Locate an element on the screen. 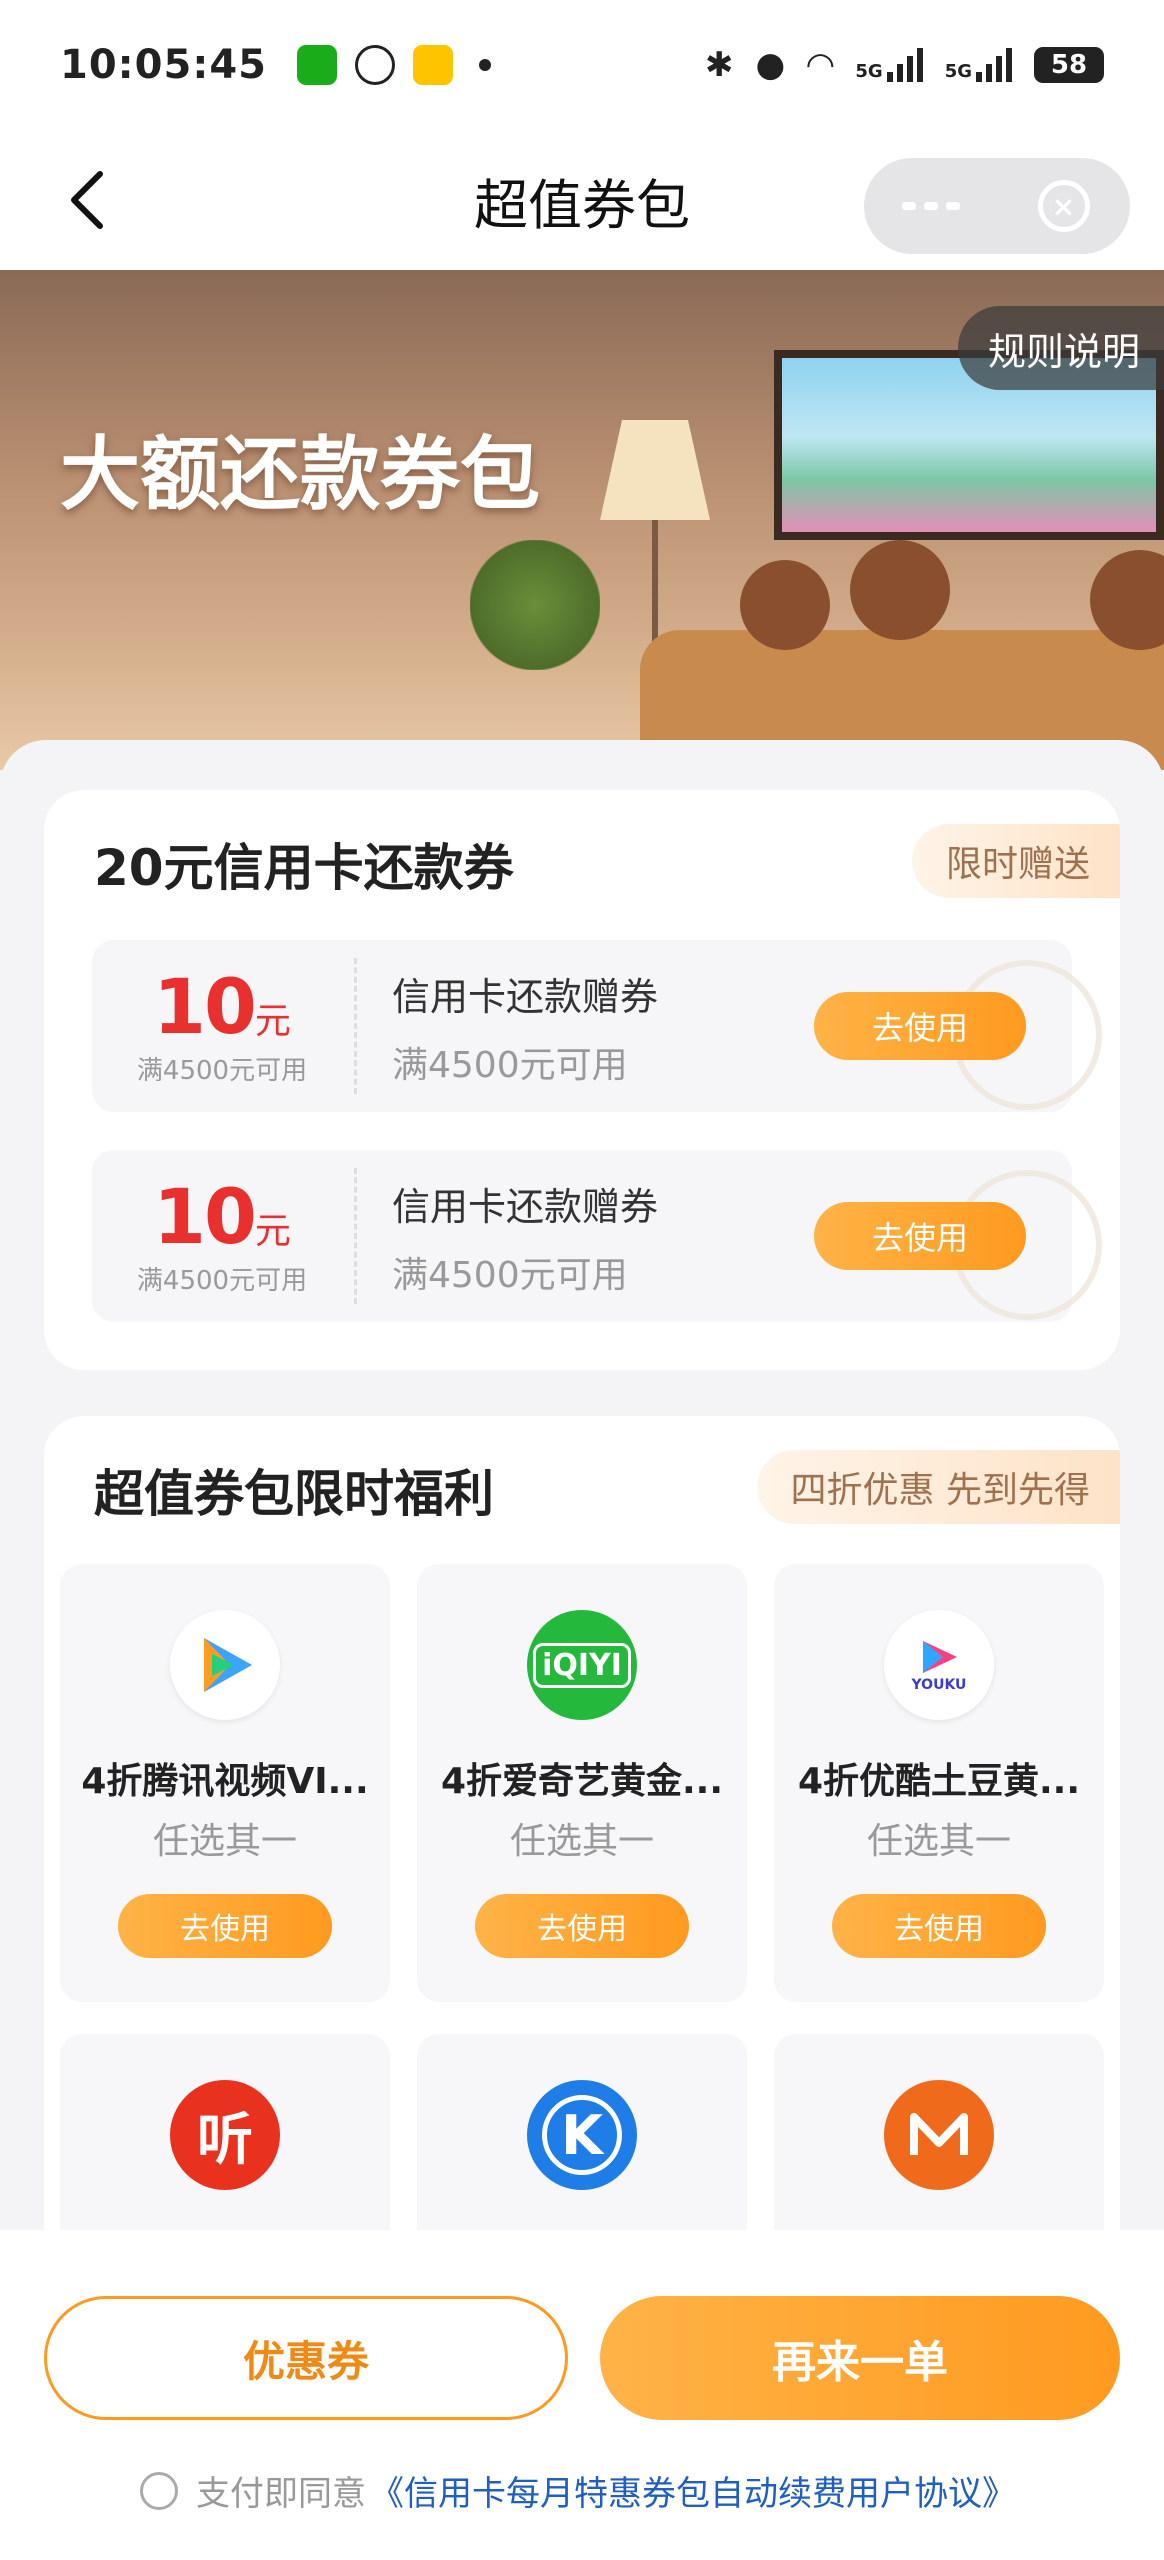  banner-plant is located at coordinates (535, 605).